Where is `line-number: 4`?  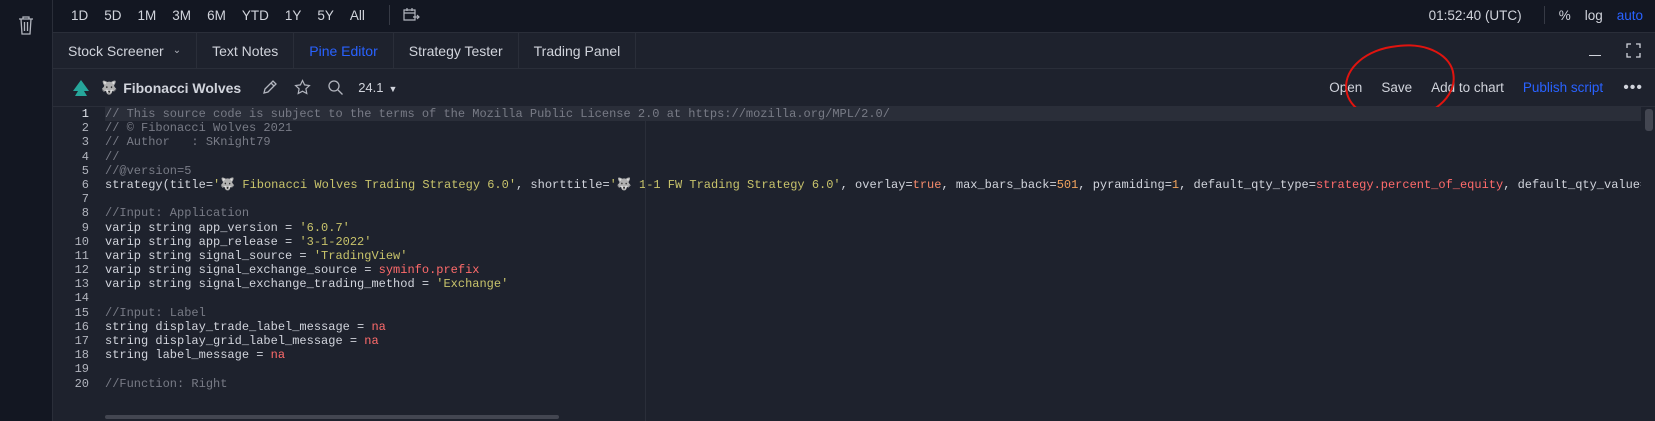 line-number: 4 is located at coordinates (85, 156).